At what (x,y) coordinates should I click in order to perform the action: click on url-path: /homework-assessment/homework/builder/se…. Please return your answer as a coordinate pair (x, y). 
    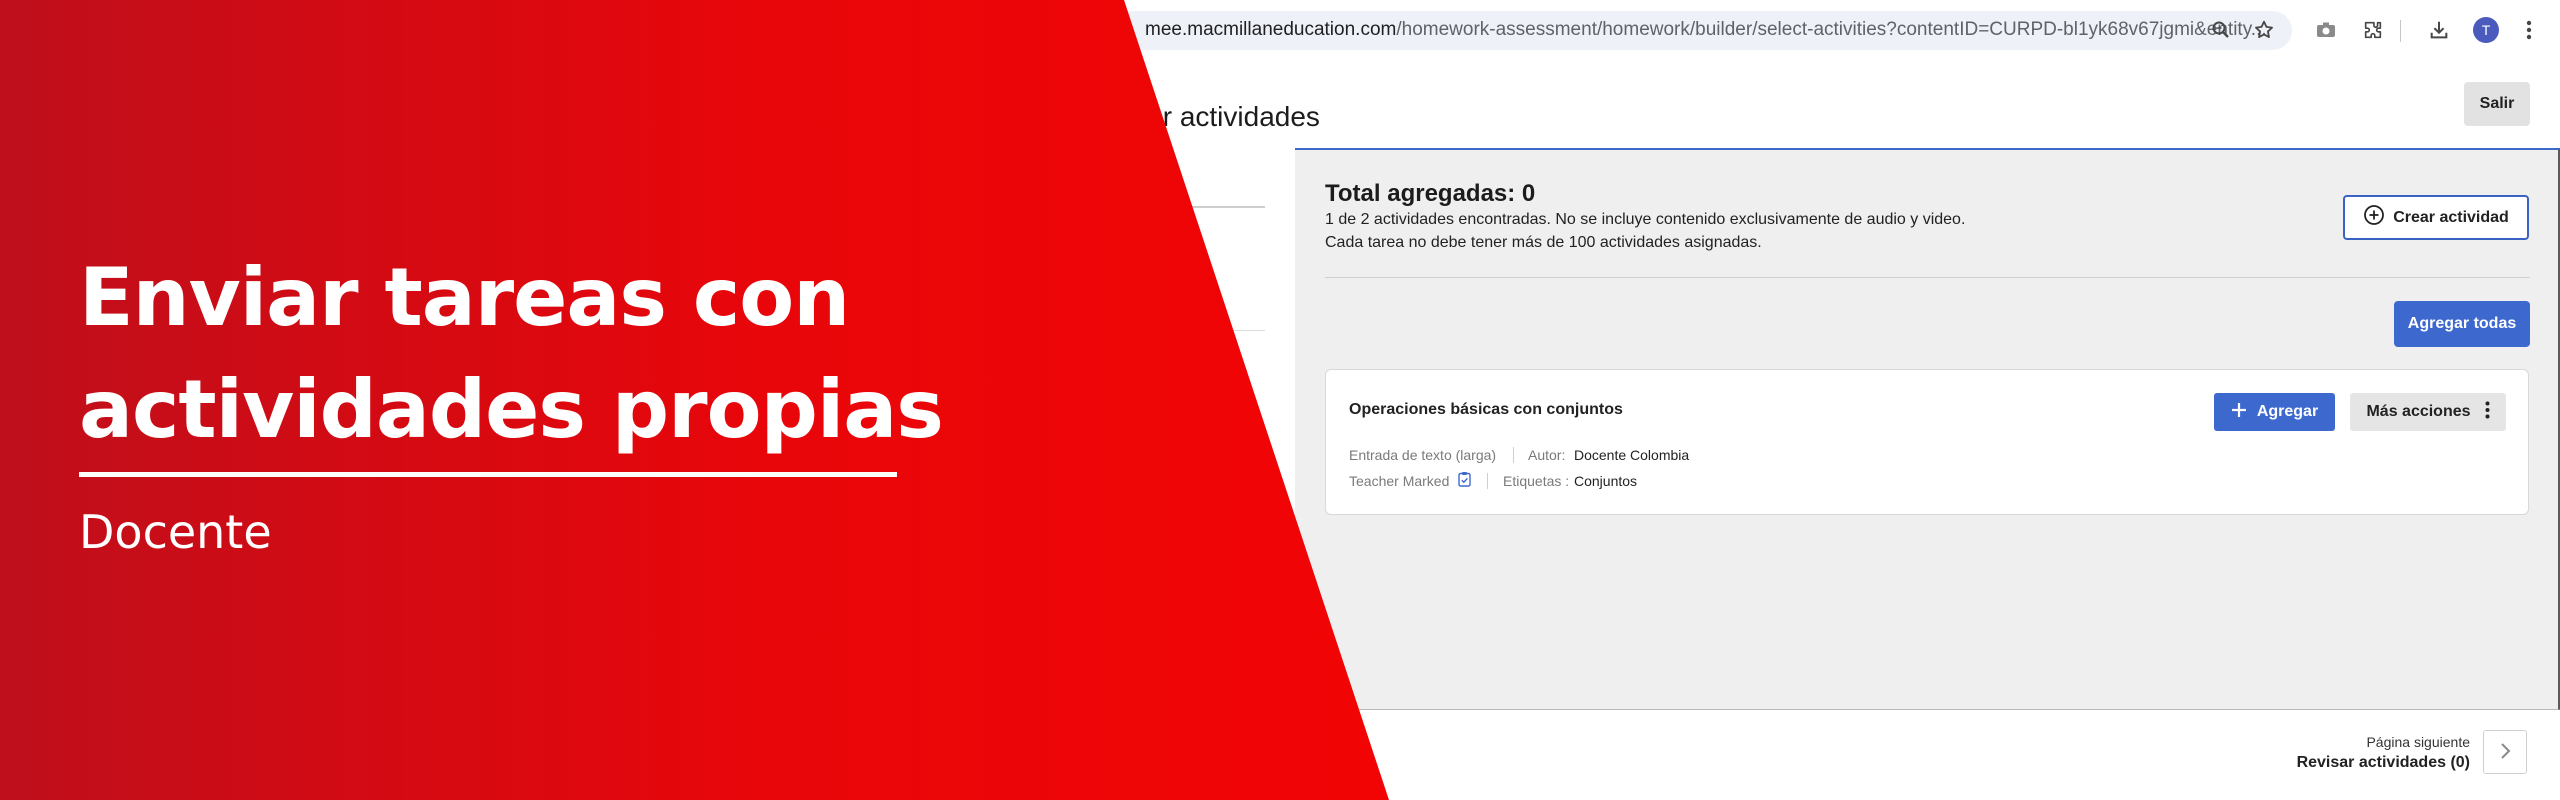
    Looking at the image, I should click on (1831, 29).